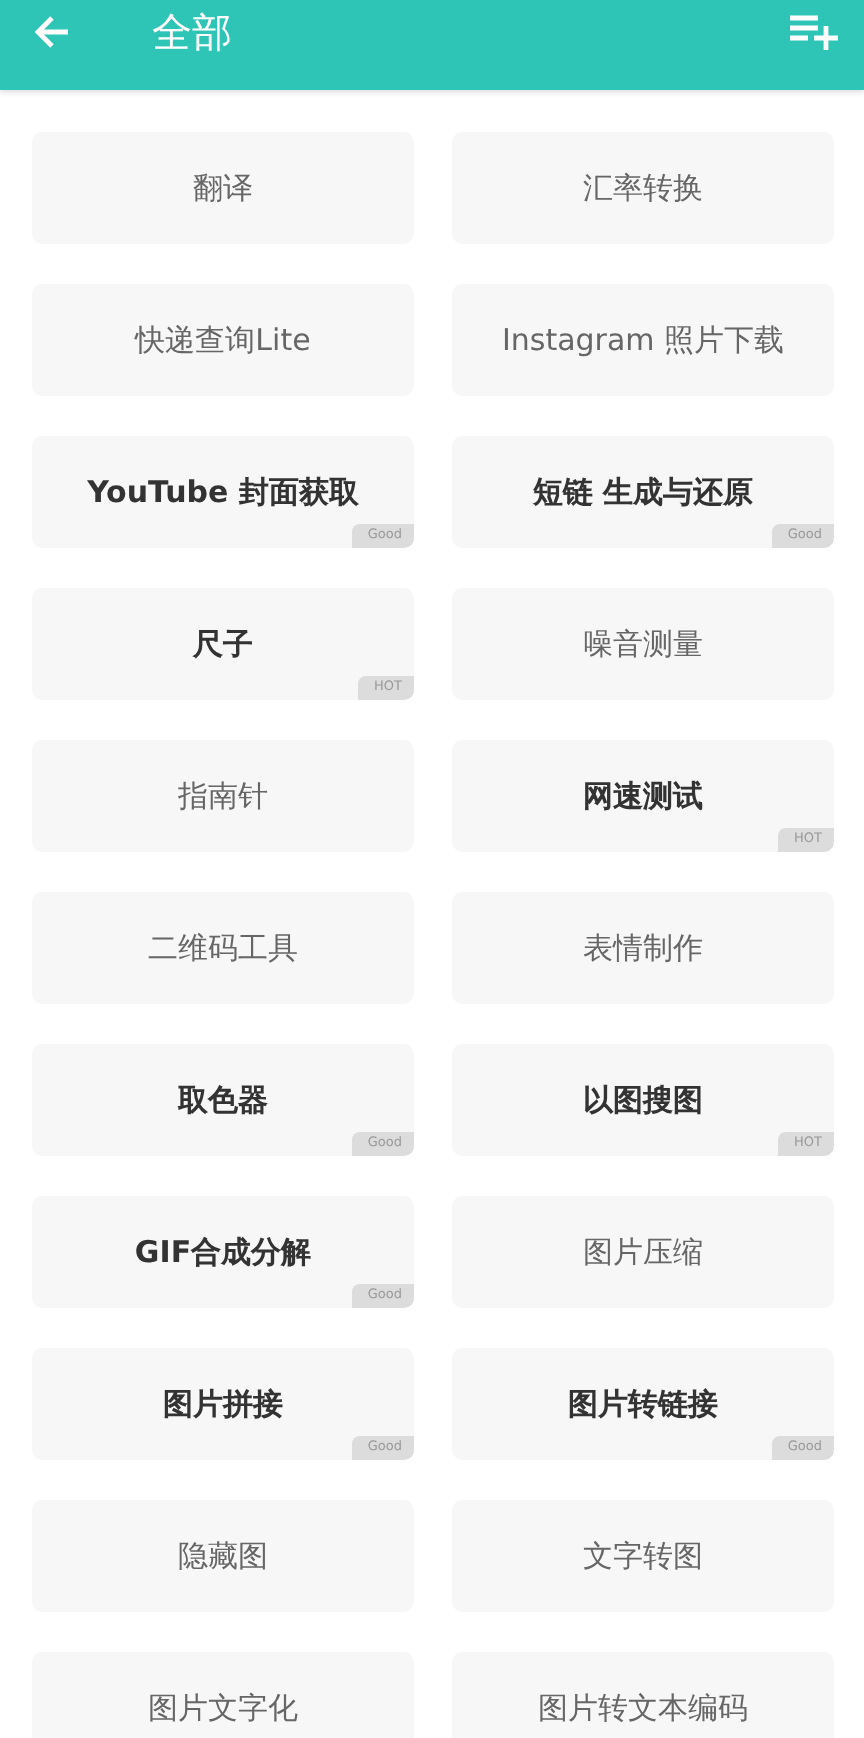 This screenshot has width=864, height=1738. What do you see at coordinates (643, 340) in the screenshot?
I see `tool-tile: Instagram 照片下载` at bounding box center [643, 340].